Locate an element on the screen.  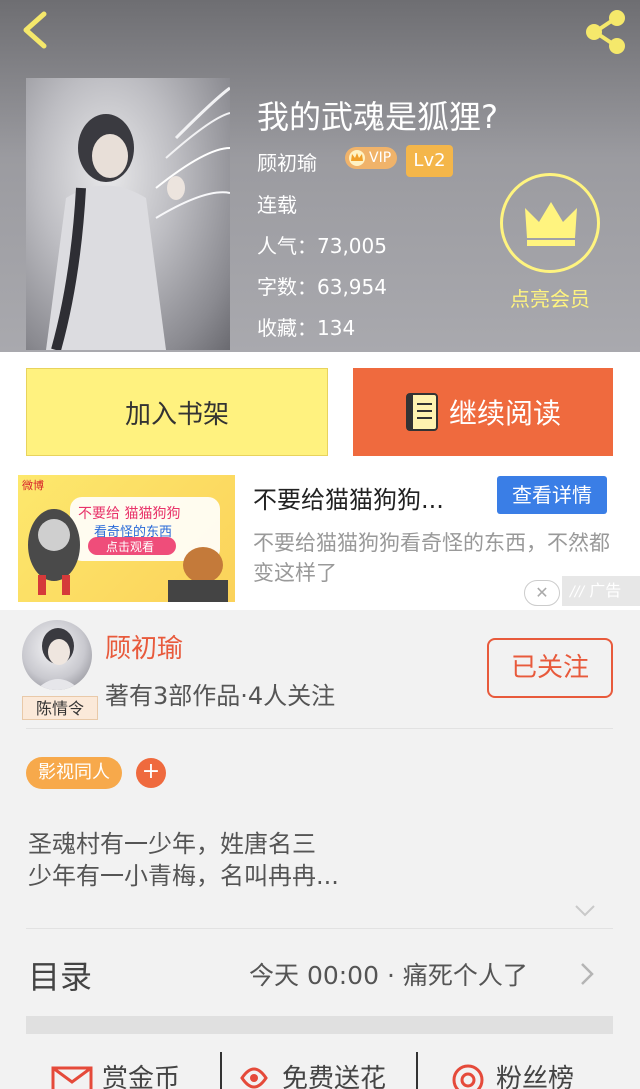
add-to-shelf-label: 加入书架 is located at coordinates (176, 414).